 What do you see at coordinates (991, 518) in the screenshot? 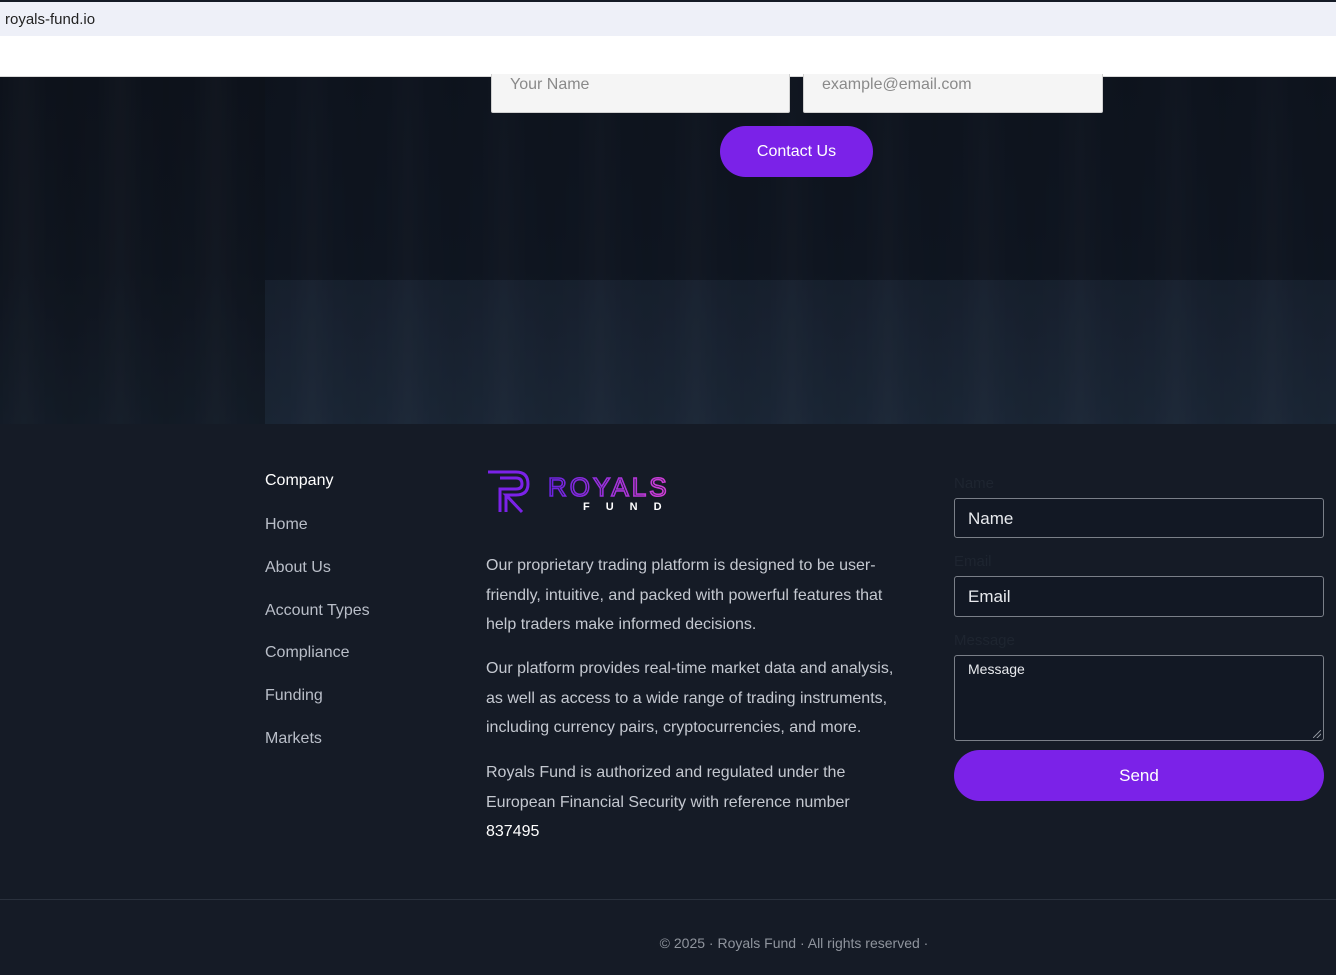
I see `footer-name-placeholder: Name` at bounding box center [991, 518].